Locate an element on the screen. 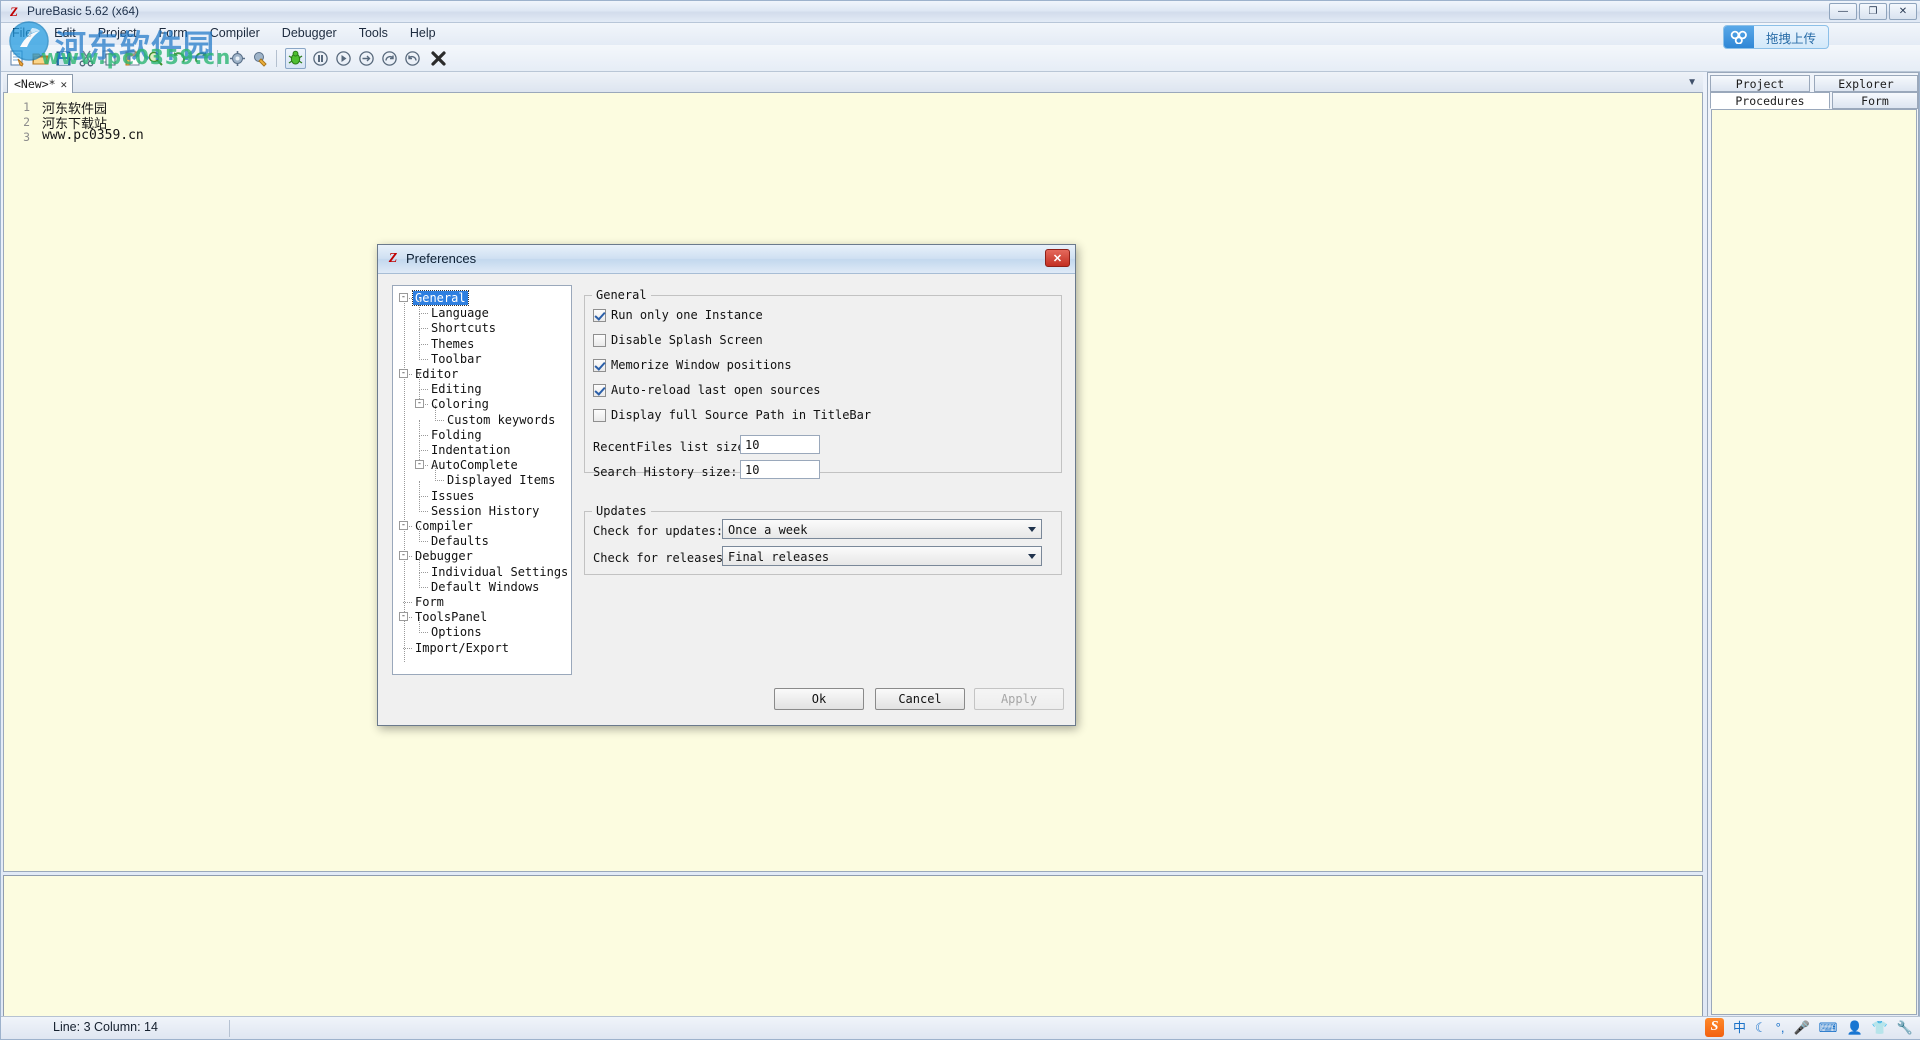  cut-icon is located at coordinates (86, 58).